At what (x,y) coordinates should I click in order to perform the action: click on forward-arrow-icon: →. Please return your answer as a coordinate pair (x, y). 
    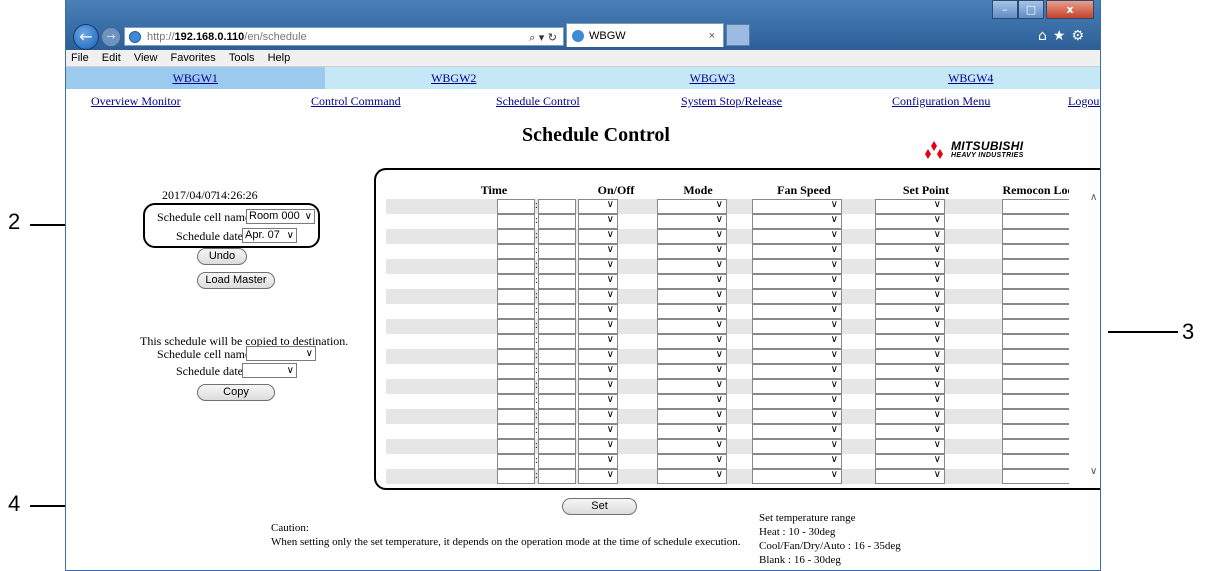
    Looking at the image, I should click on (111, 37).